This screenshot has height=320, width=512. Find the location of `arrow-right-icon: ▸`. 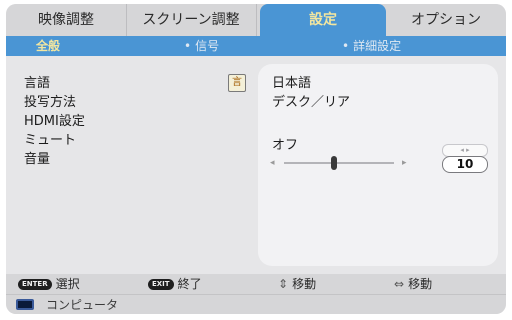

arrow-right-icon: ▸ is located at coordinates (404, 163).